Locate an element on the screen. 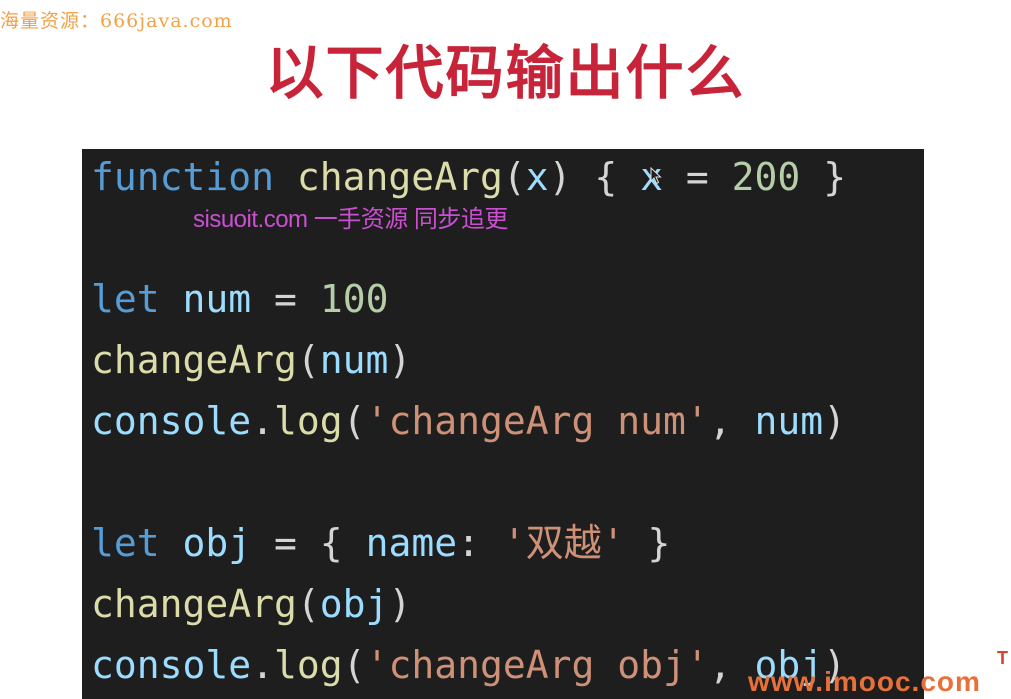  punctuation-token: ) { is located at coordinates (583, 177).